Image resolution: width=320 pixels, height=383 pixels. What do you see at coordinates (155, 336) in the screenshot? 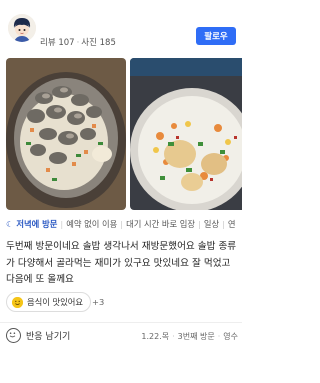
I see `visit-date: 1.22.목` at bounding box center [155, 336].